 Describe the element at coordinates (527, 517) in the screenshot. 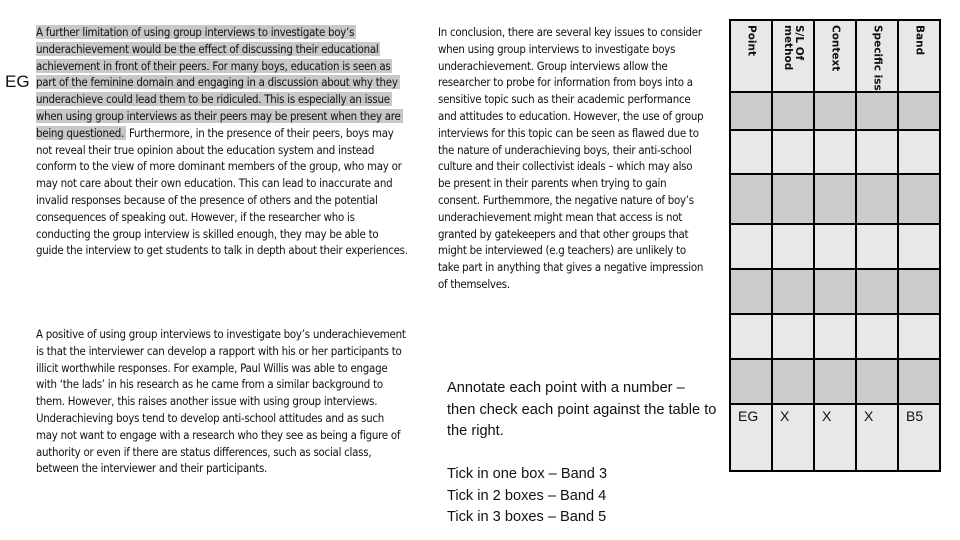

I see `band-rule-3: Tick in 3 boxes – Band 5` at that location.